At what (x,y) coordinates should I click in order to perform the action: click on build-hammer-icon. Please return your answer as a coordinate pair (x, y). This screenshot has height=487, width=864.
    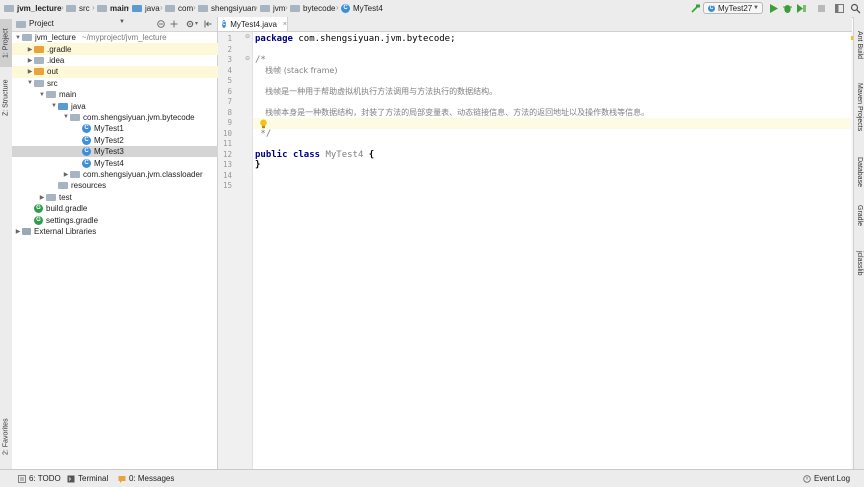
    Looking at the image, I should click on (695, 8).